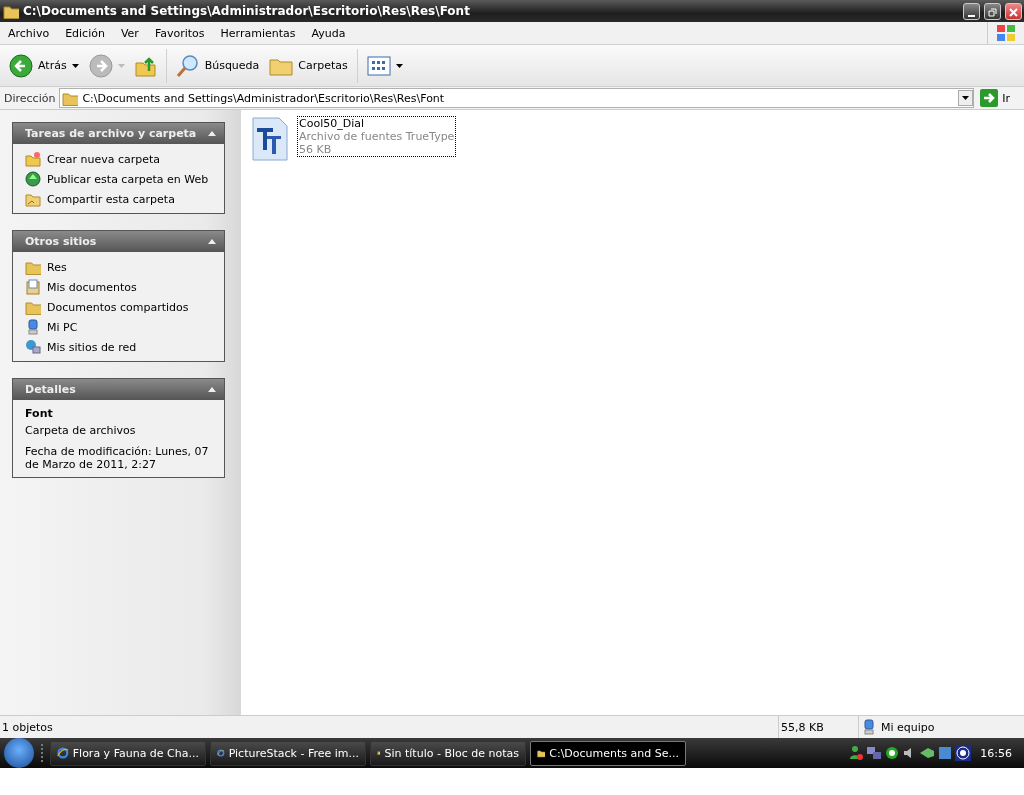 The width and height of the screenshot is (1024, 795). What do you see at coordinates (892, 753) in the screenshot?
I see `circle-icon` at bounding box center [892, 753].